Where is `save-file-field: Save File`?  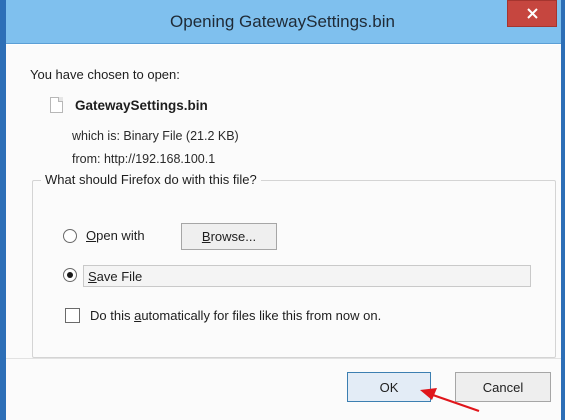 save-file-field: Save File is located at coordinates (307, 276).